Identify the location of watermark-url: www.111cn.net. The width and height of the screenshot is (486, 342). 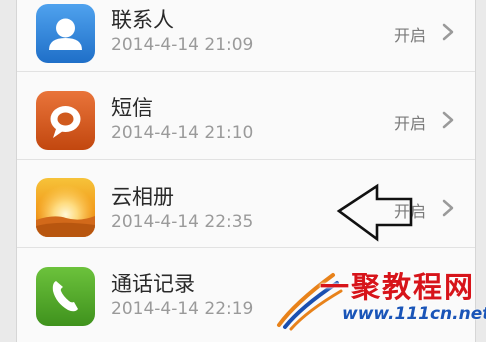
(414, 314).